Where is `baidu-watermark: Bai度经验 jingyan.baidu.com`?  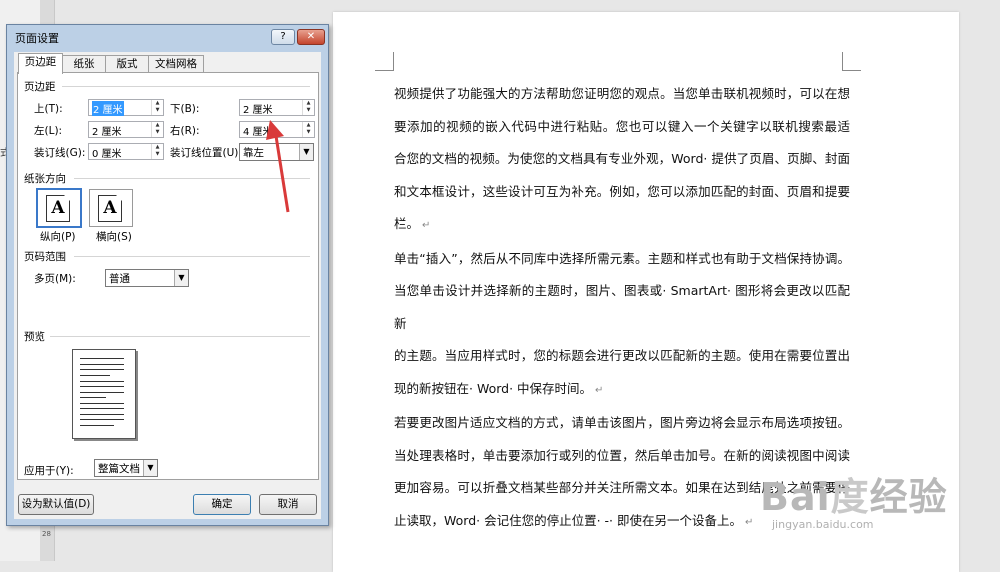
baidu-watermark: Bai度经验 jingyan.baidu.com is located at coordinates (875, 518).